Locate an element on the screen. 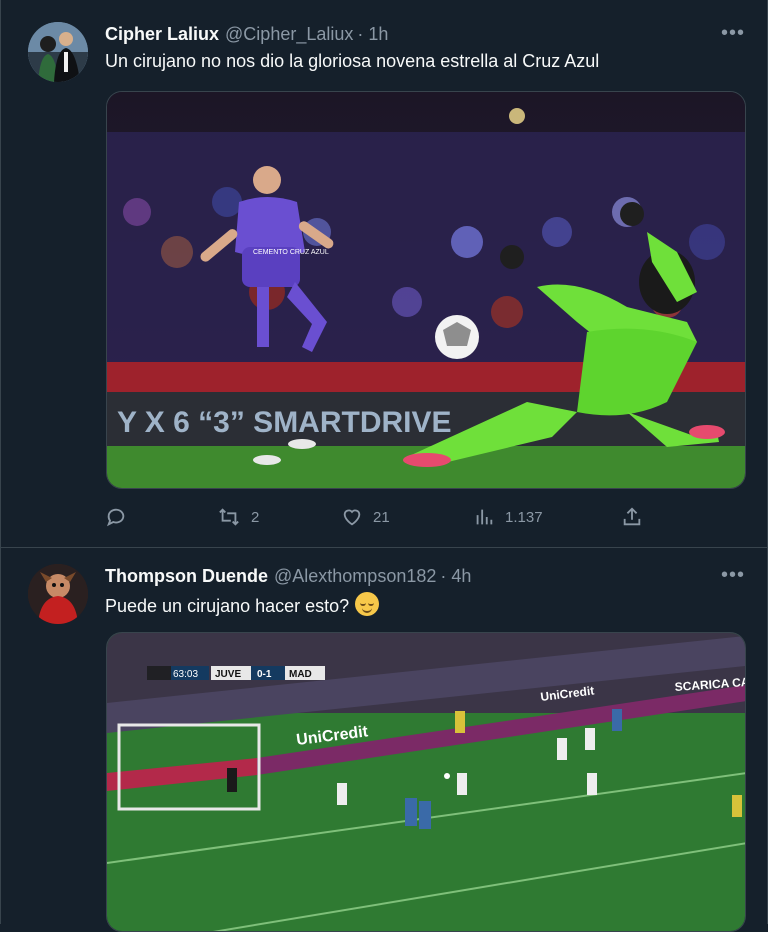  banner-text: Y X 6 “3” SMARTDRIVE is located at coordinates (284, 422).